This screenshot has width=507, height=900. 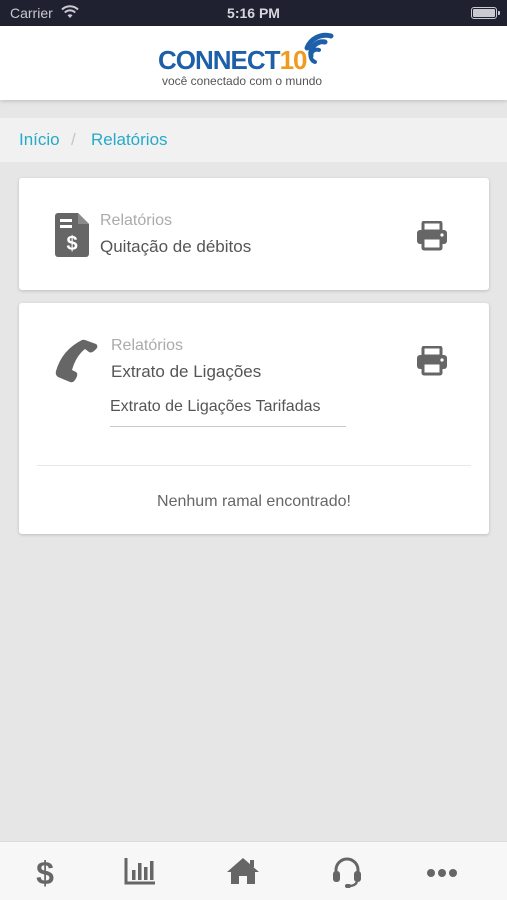 I want to click on headset-icon, so click(x=347, y=872).